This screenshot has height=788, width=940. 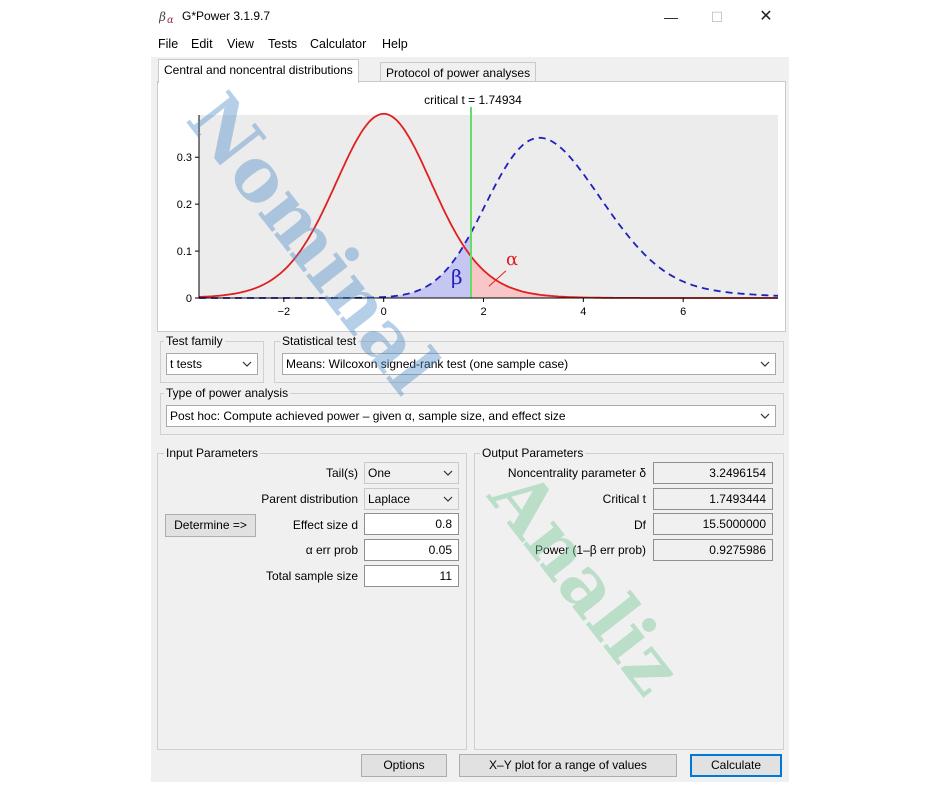 What do you see at coordinates (331, 550) in the screenshot?
I see `alpha-err-prob-label: α err prob` at bounding box center [331, 550].